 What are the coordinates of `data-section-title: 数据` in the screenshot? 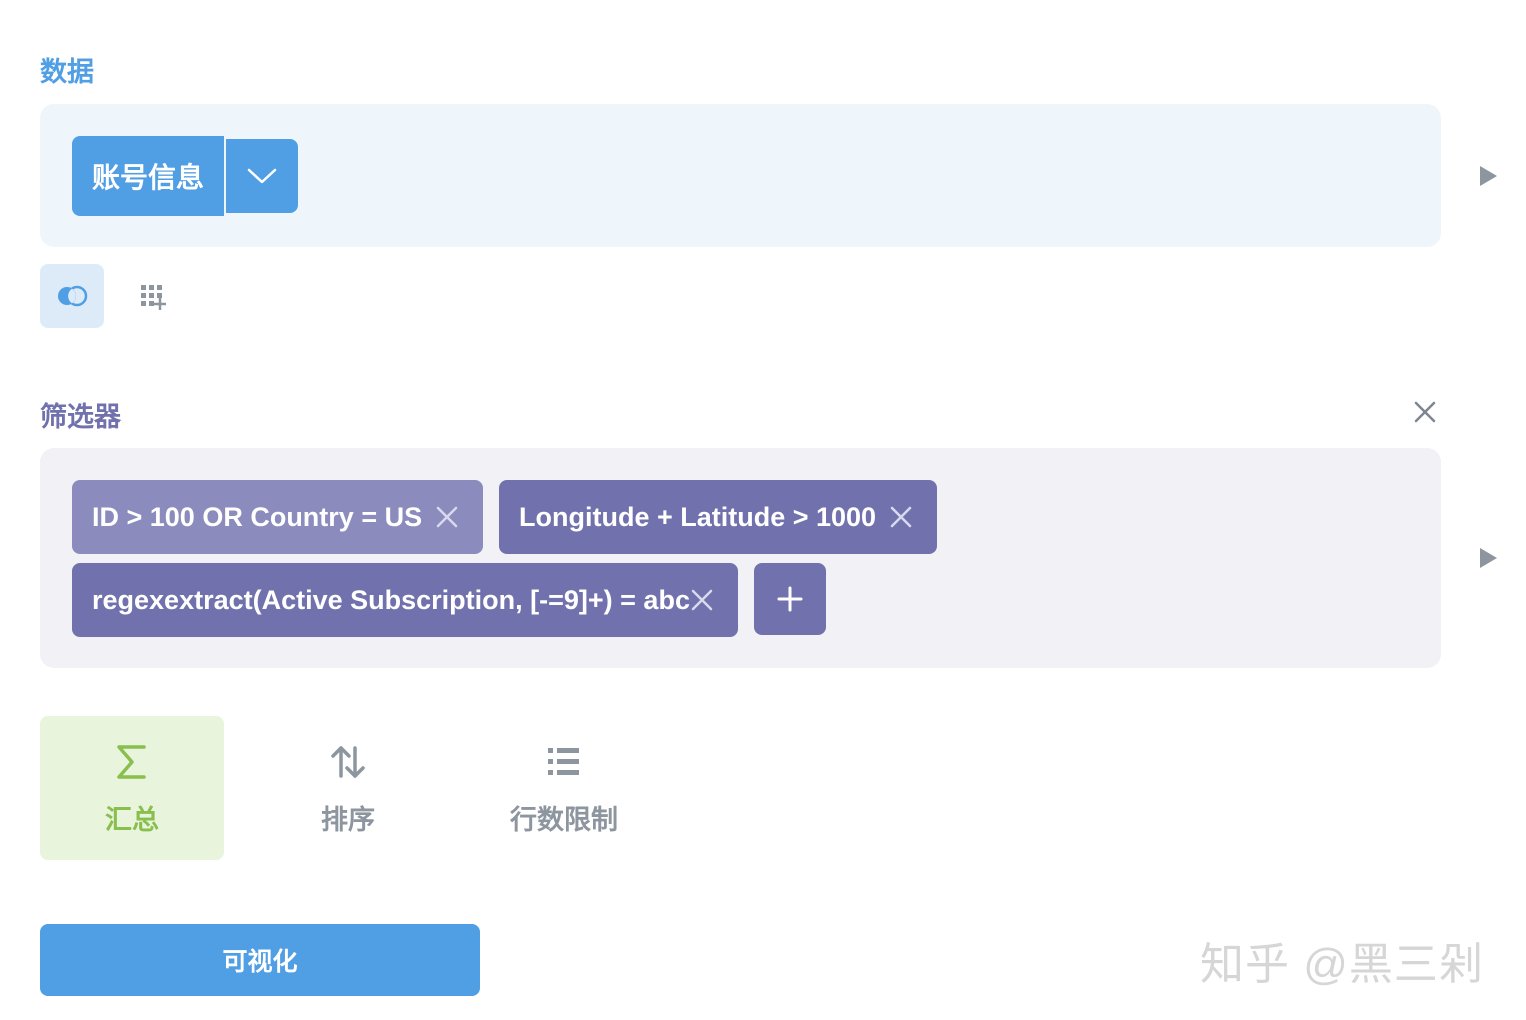 It's located at (67, 72).